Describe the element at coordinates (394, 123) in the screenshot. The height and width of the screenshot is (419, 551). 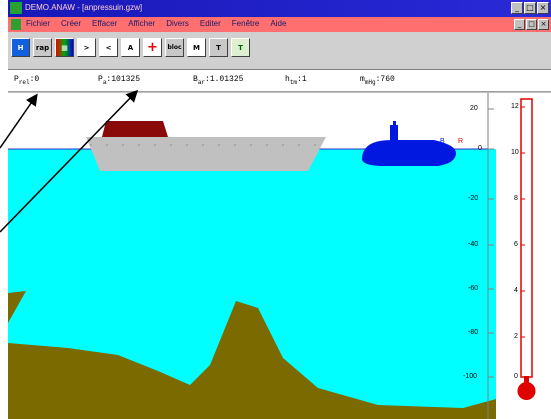
I see `submarine-periscope` at that location.